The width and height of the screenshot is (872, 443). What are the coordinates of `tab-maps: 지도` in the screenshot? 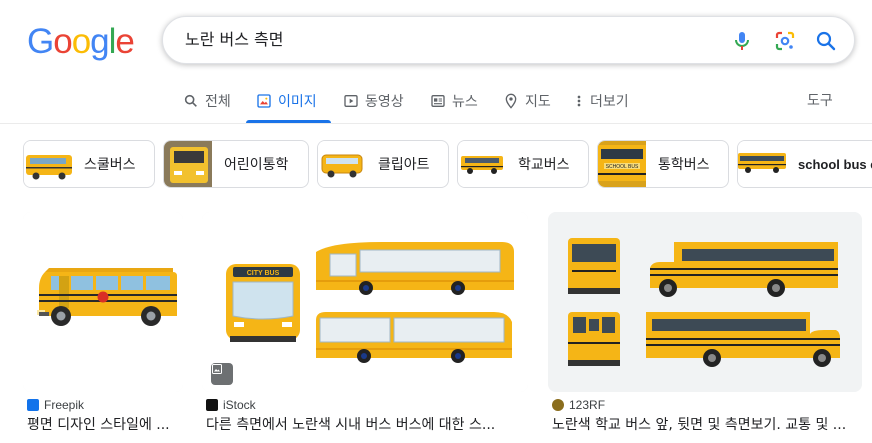 It's located at (527, 101).